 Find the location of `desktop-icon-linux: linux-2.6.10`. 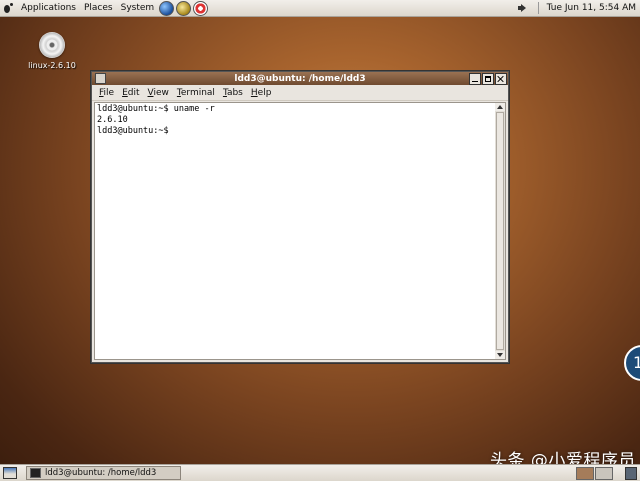

desktop-icon-linux: linux-2.6.10 is located at coordinates (52, 51).